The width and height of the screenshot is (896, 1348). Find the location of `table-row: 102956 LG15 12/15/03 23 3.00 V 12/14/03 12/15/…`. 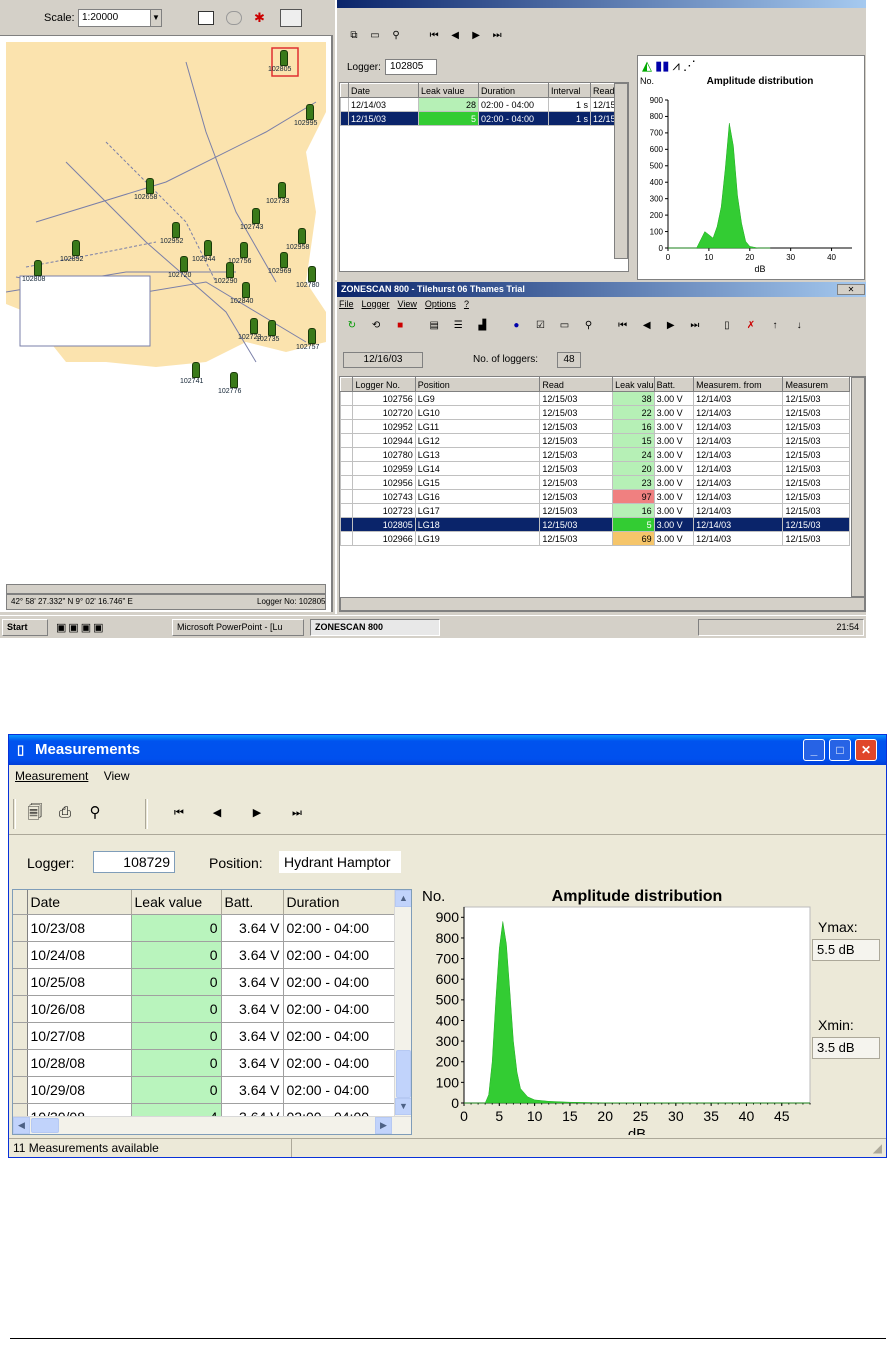

table-row: 102956 LG15 12/15/03 23 3.00 V 12/14/03 12/15/… is located at coordinates (595, 482).